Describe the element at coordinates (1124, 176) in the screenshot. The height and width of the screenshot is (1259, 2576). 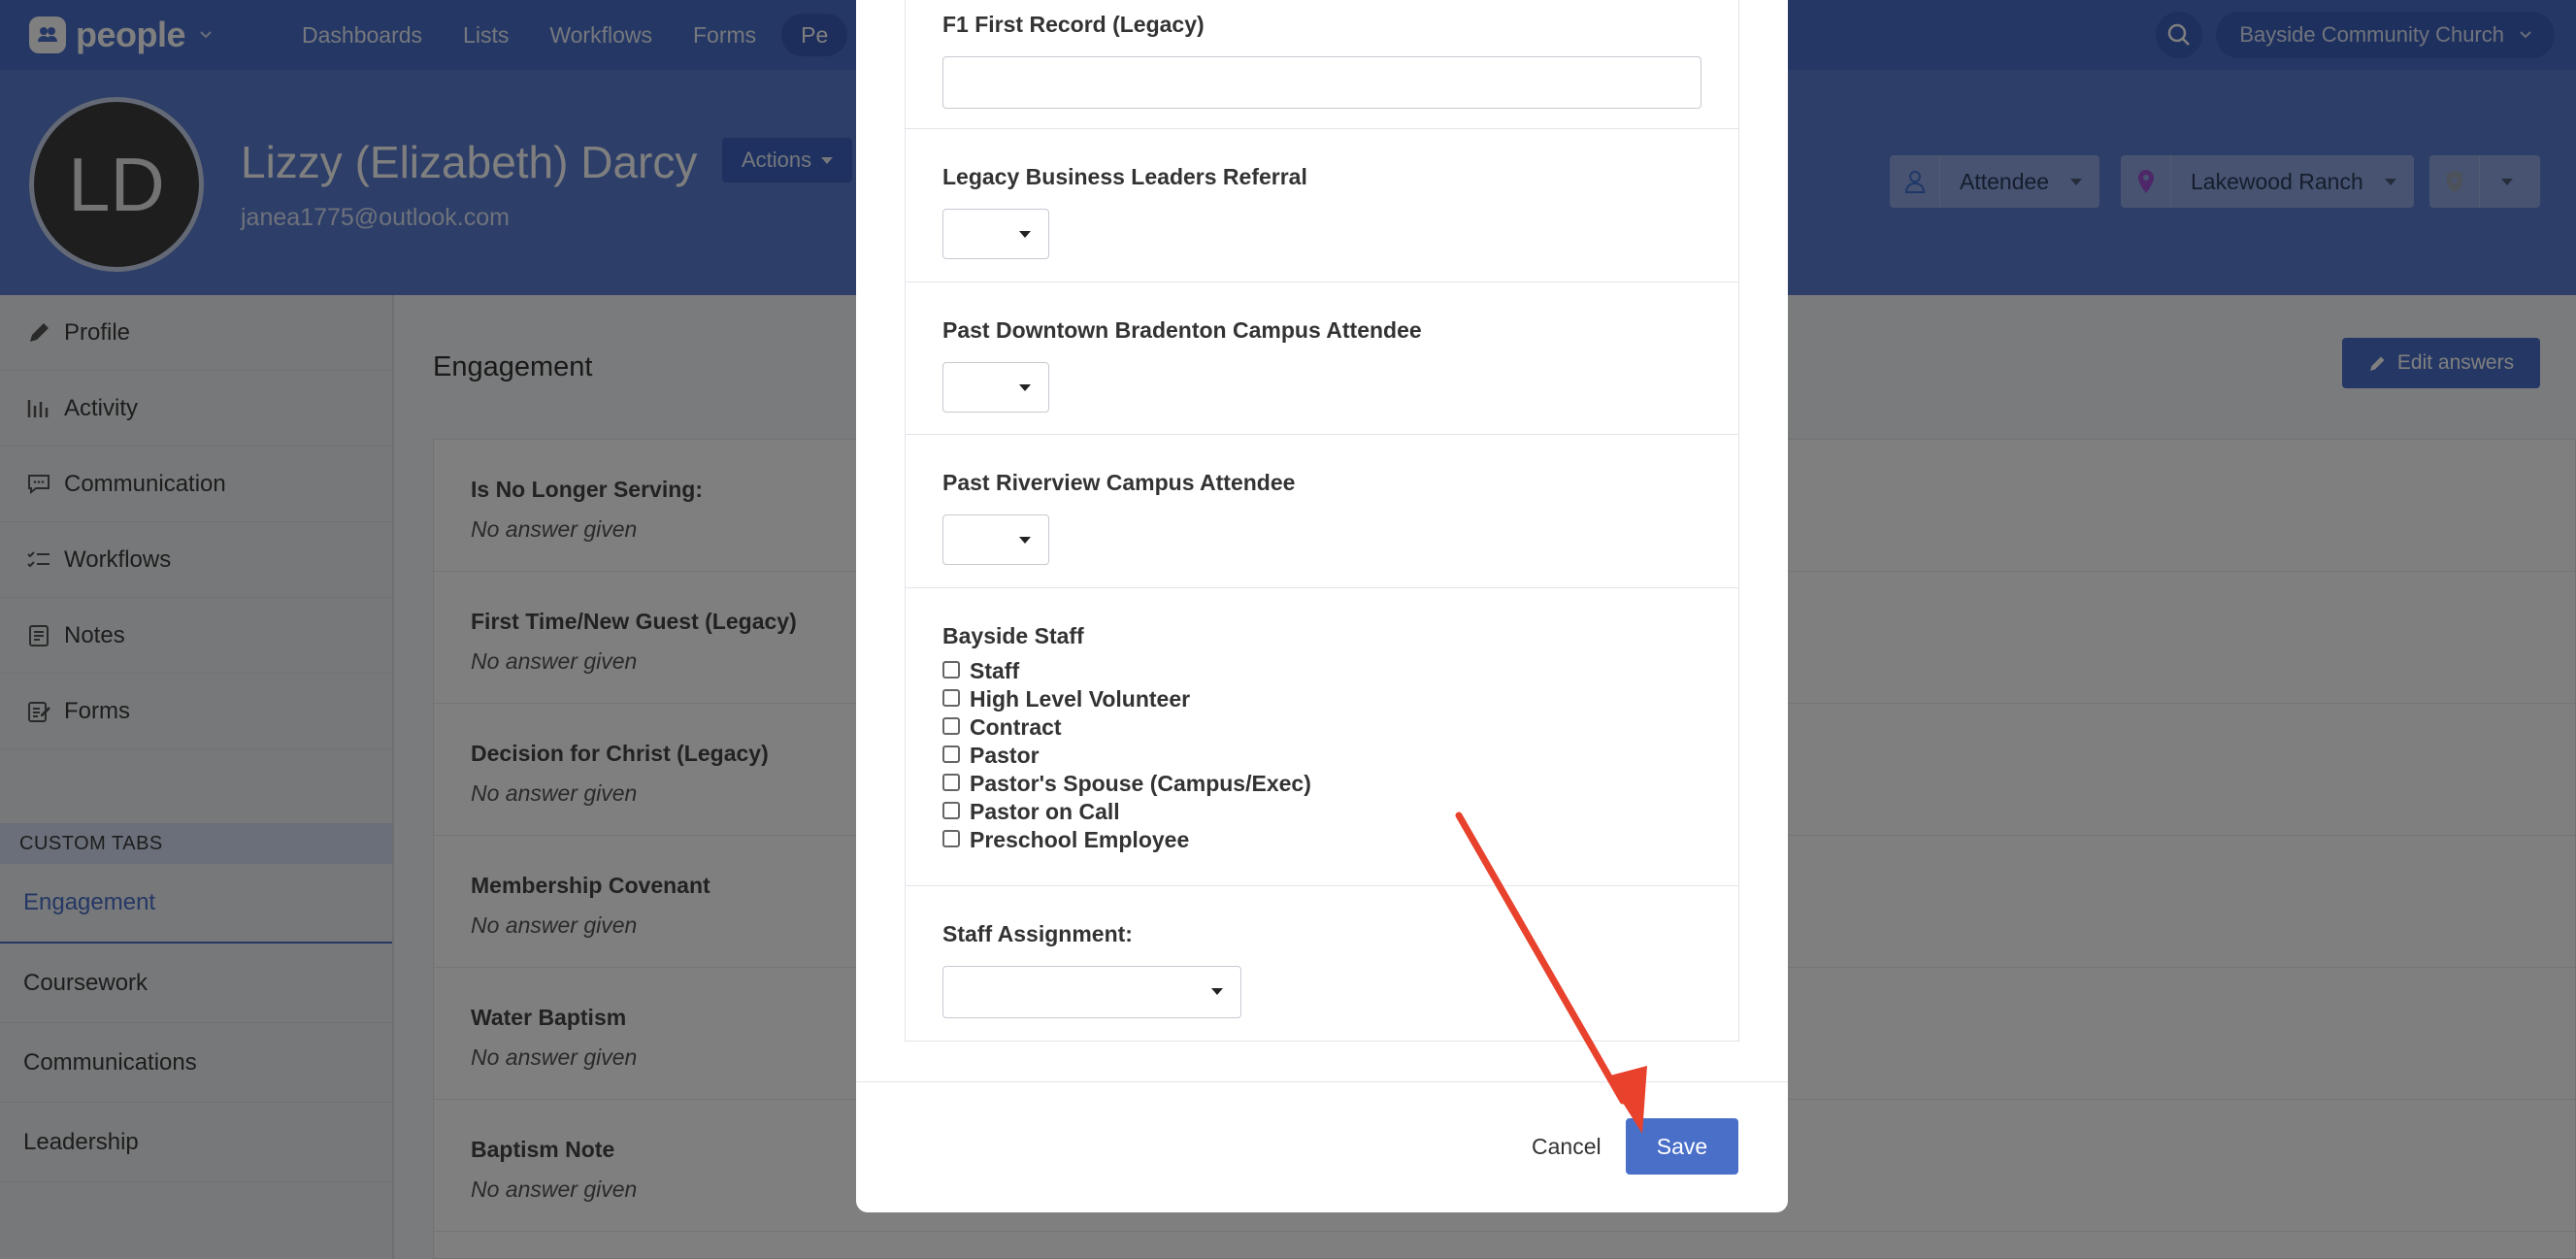
I see `field-label: Legacy Business Leaders Referral` at that location.